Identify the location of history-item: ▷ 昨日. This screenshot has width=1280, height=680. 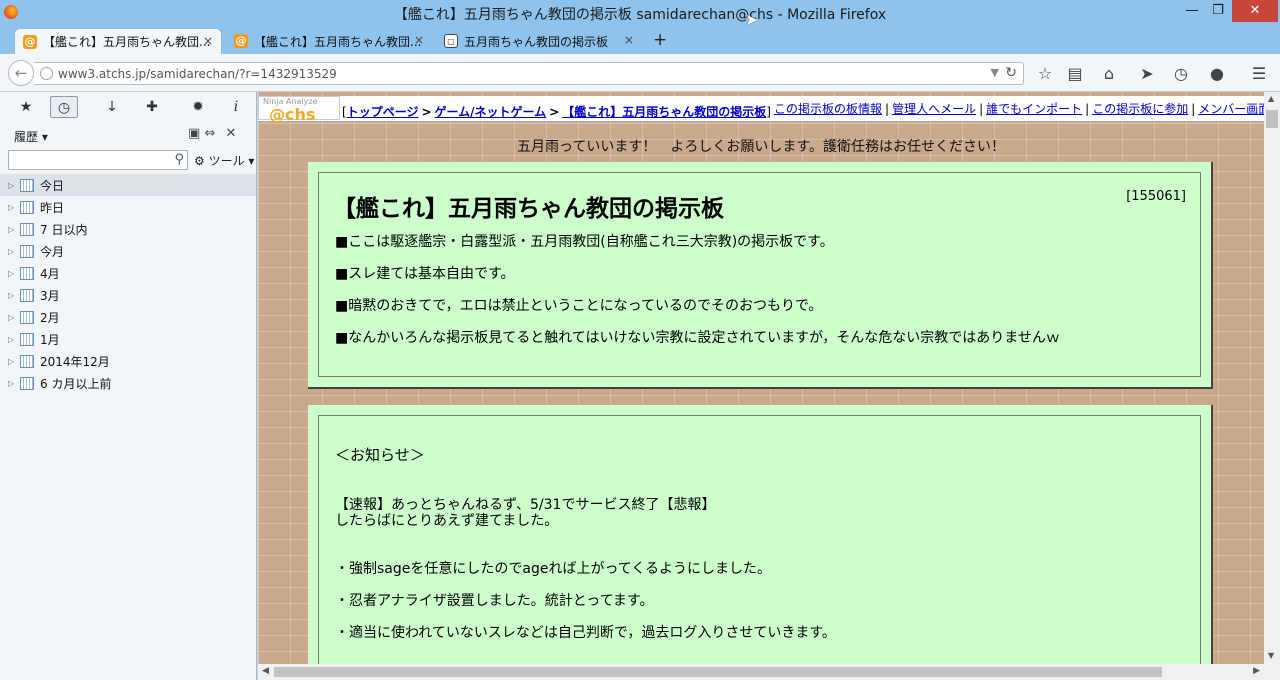
(128, 207).